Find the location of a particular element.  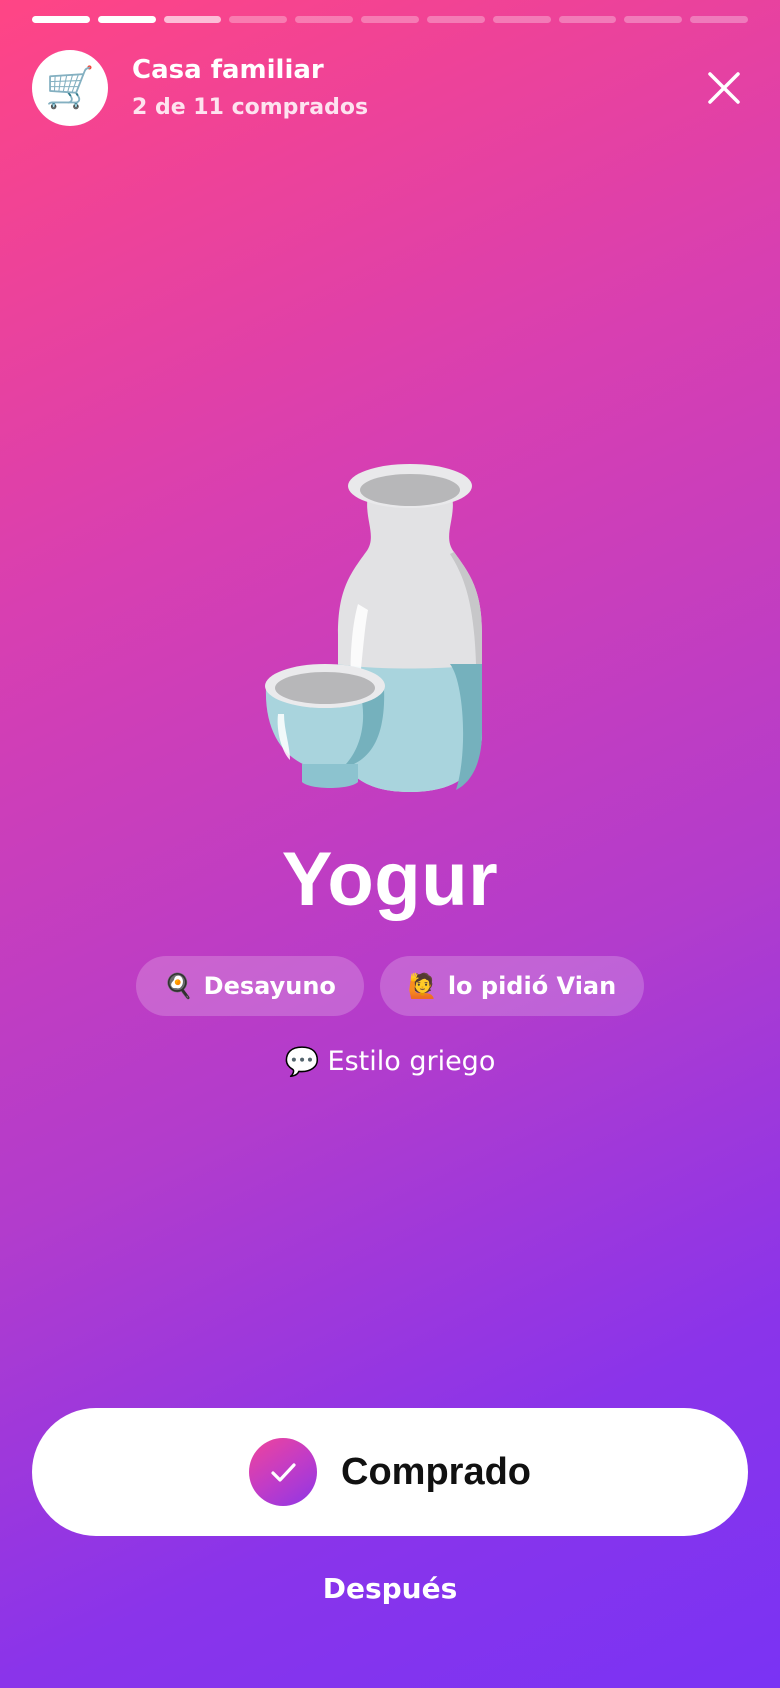

item-note-text: Estilo griego is located at coordinates (411, 1061).